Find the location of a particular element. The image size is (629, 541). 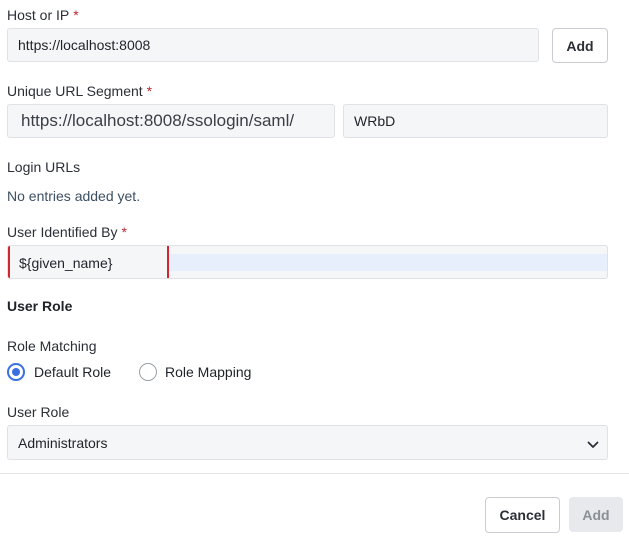

url-prefix-field: https://localhost:8008/ssologin/saml/ is located at coordinates (171, 121).